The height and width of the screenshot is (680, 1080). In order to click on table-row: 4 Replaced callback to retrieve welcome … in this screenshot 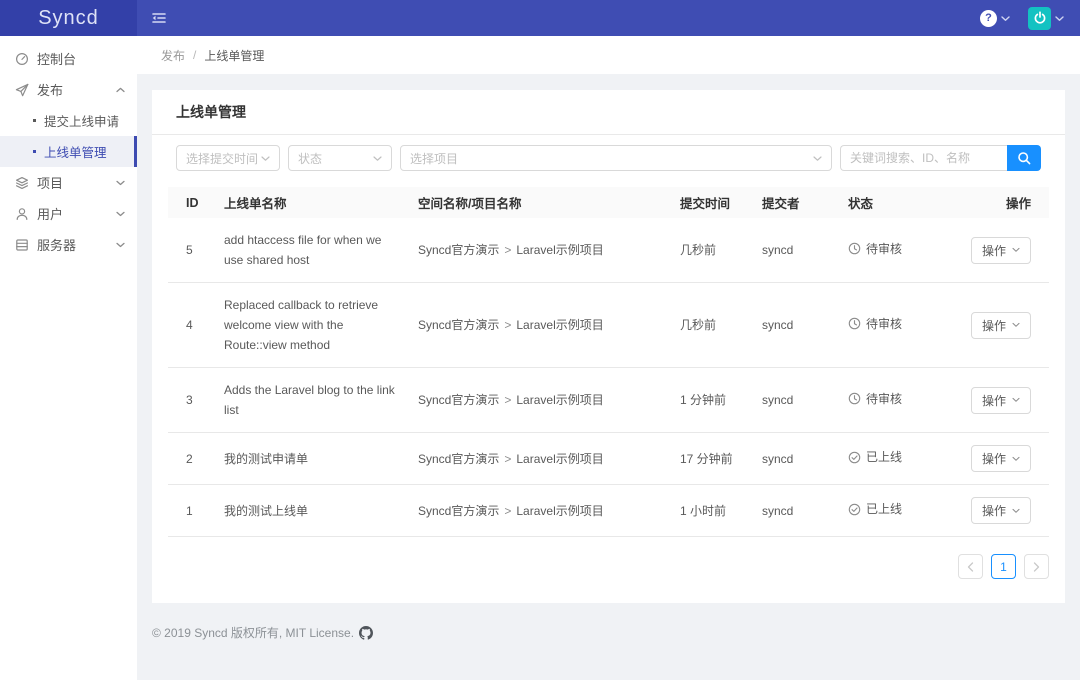, I will do `click(608, 325)`.